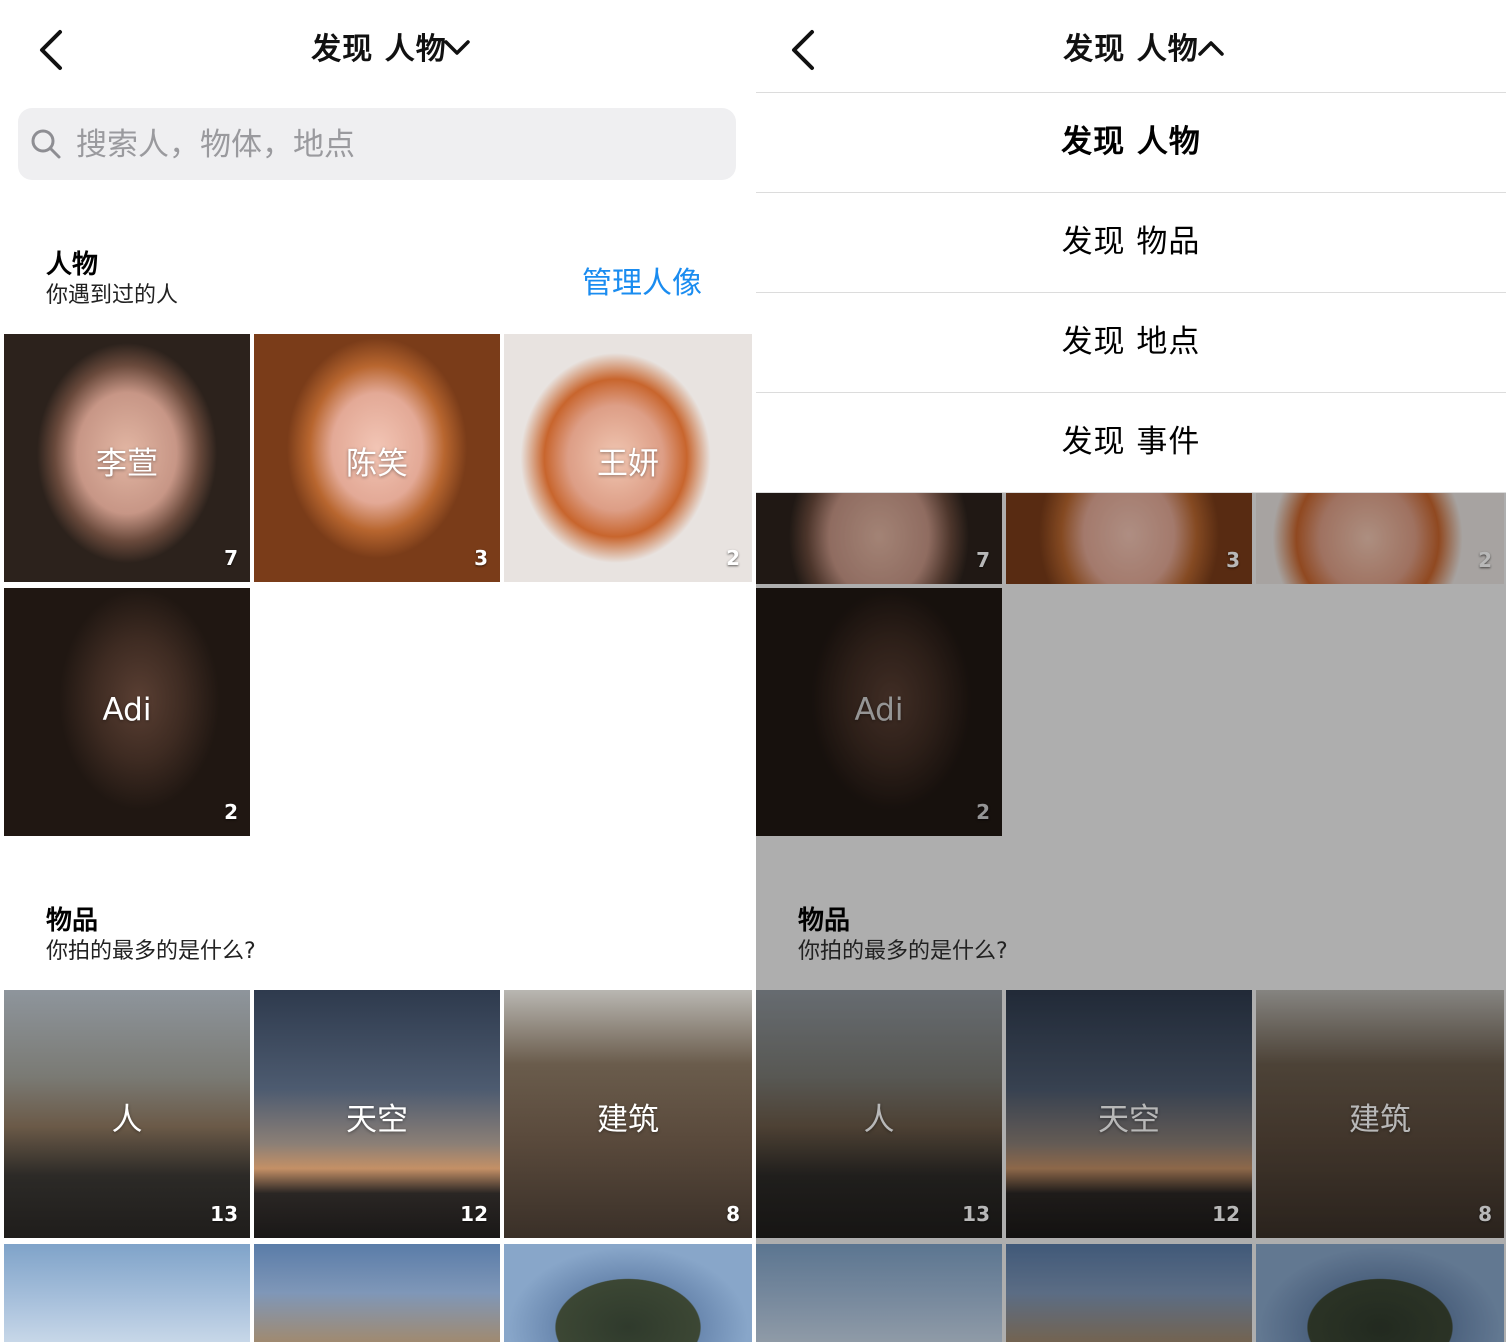  What do you see at coordinates (46, 144) in the screenshot?
I see `search-icon` at bounding box center [46, 144].